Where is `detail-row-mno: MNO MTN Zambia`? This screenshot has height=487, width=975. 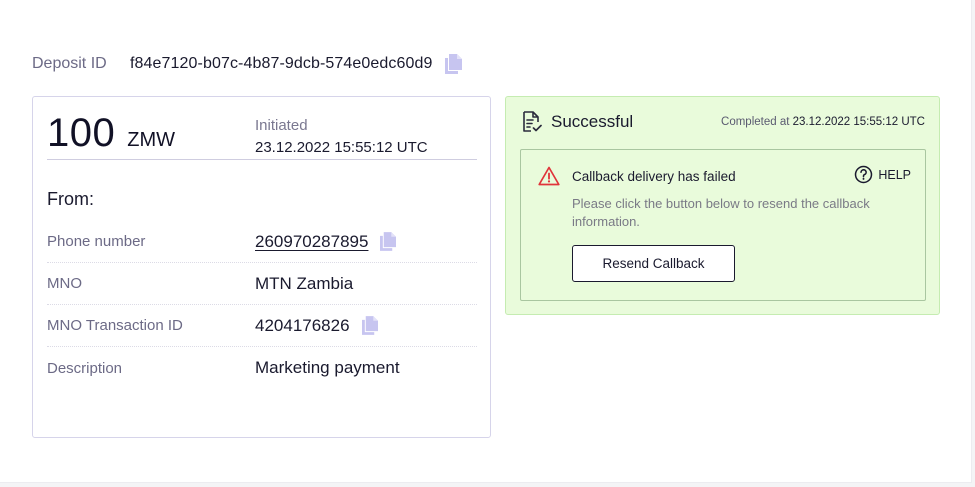
detail-row-mno: MNO MTN Zambia is located at coordinates (262, 284).